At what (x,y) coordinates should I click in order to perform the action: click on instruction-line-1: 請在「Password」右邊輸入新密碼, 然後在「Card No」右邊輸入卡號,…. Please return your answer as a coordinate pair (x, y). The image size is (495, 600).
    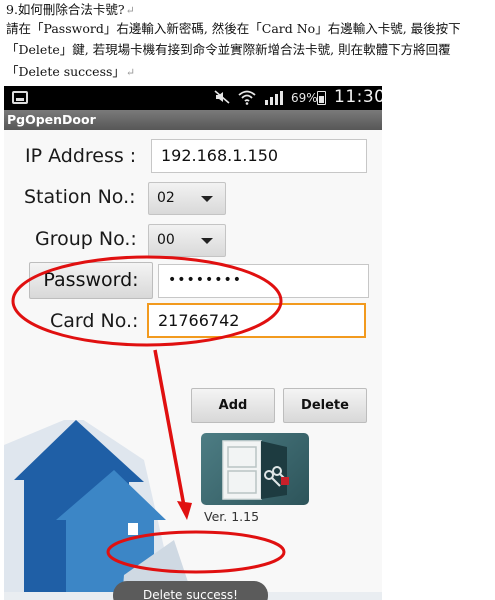
    Looking at the image, I should click on (233, 28).